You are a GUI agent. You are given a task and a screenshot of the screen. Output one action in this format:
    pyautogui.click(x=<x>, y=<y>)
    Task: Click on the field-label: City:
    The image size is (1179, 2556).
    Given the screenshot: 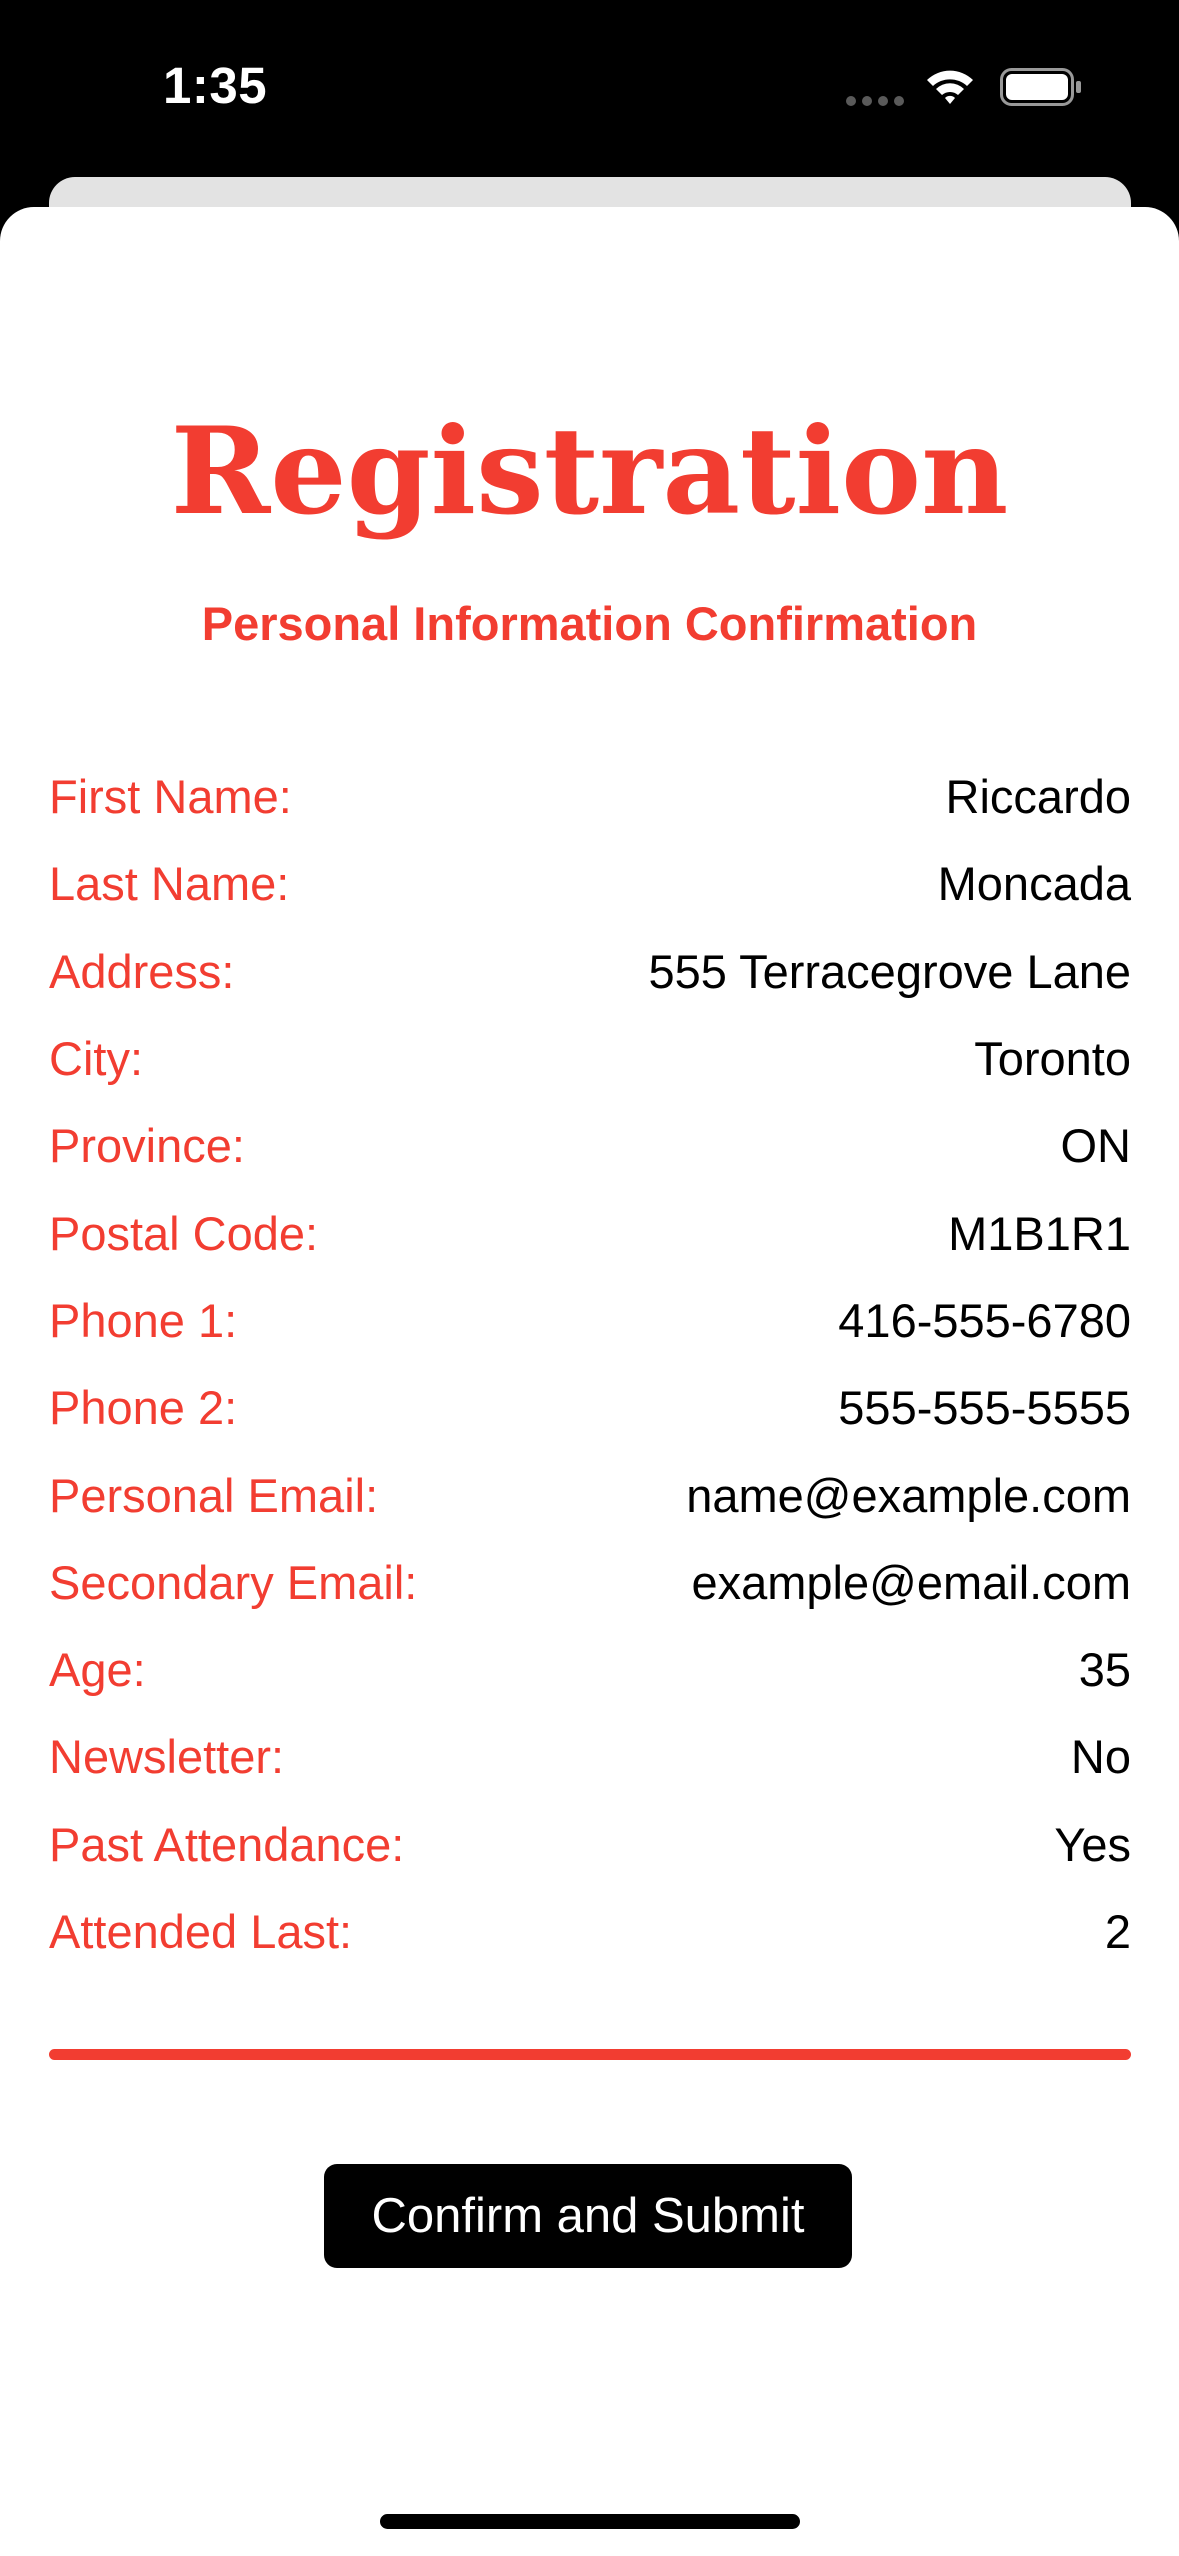 What is the action you would take?
    pyautogui.click(x=96, y=1059)
    